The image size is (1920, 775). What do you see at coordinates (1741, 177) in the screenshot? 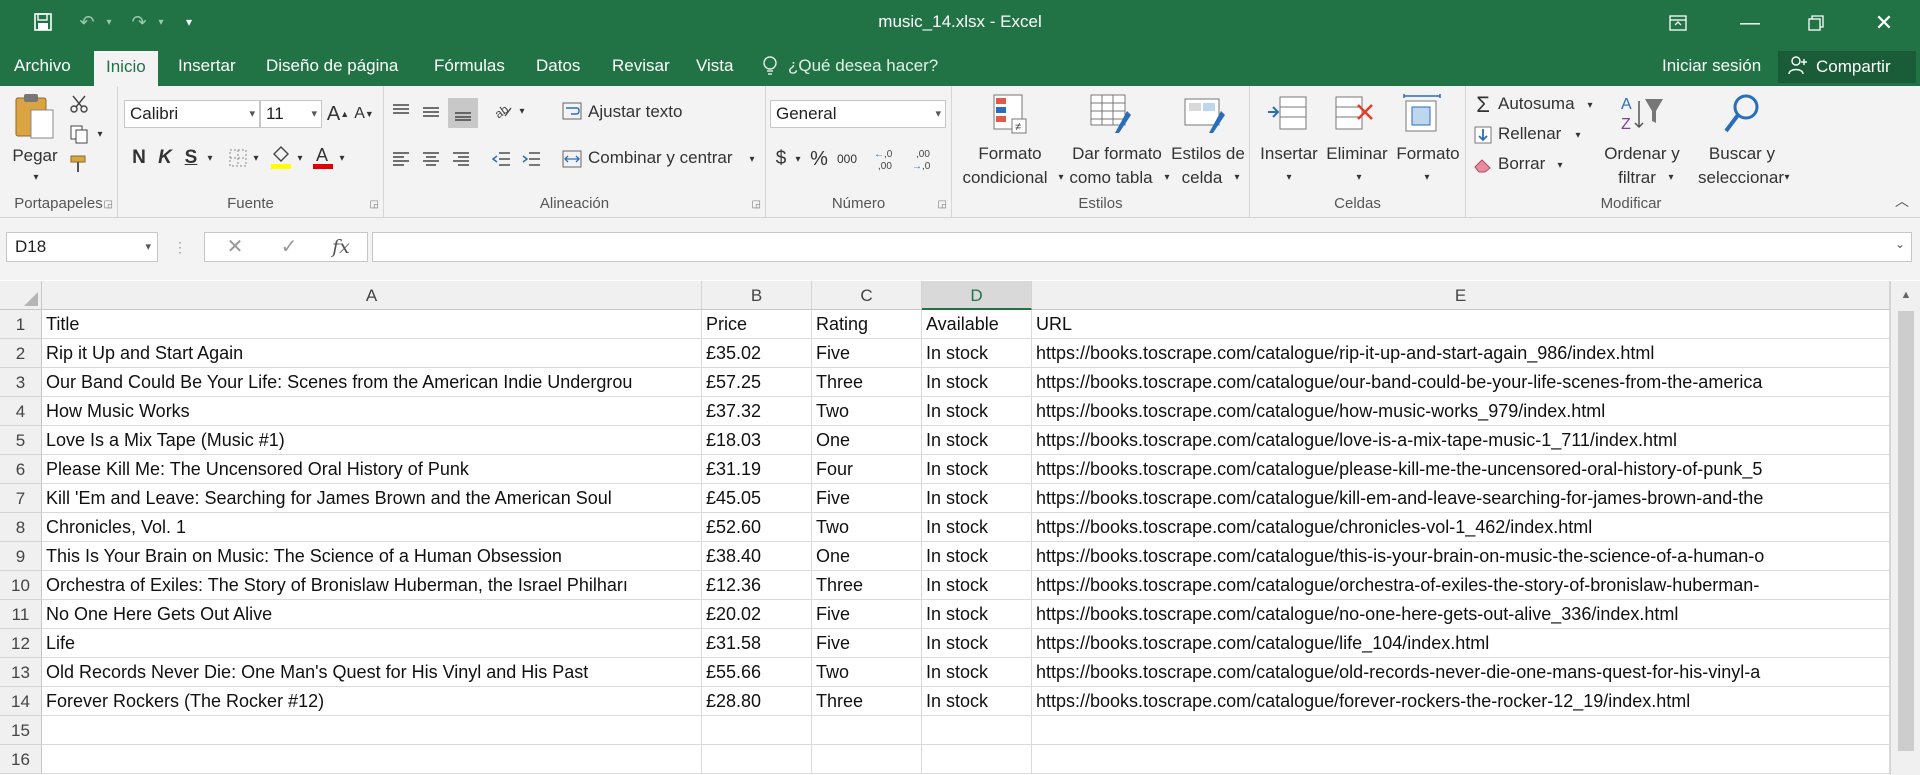
I see `find-select-label-2: seleccionar` at bounding box center [1741, 177].